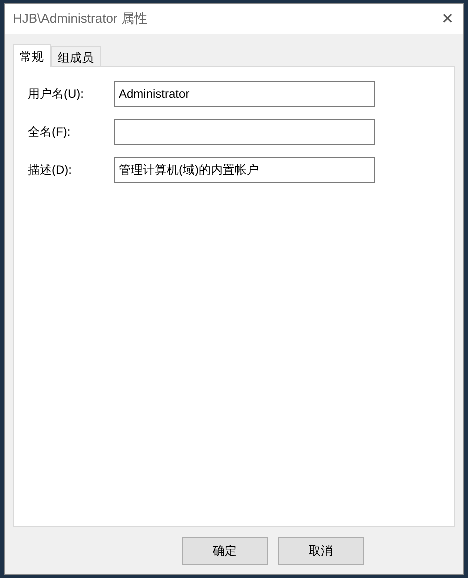  What do you see at coordinates (244, 94) in the screenshot?
I see `input-field: Administrator` at bounding box center [244, 94].